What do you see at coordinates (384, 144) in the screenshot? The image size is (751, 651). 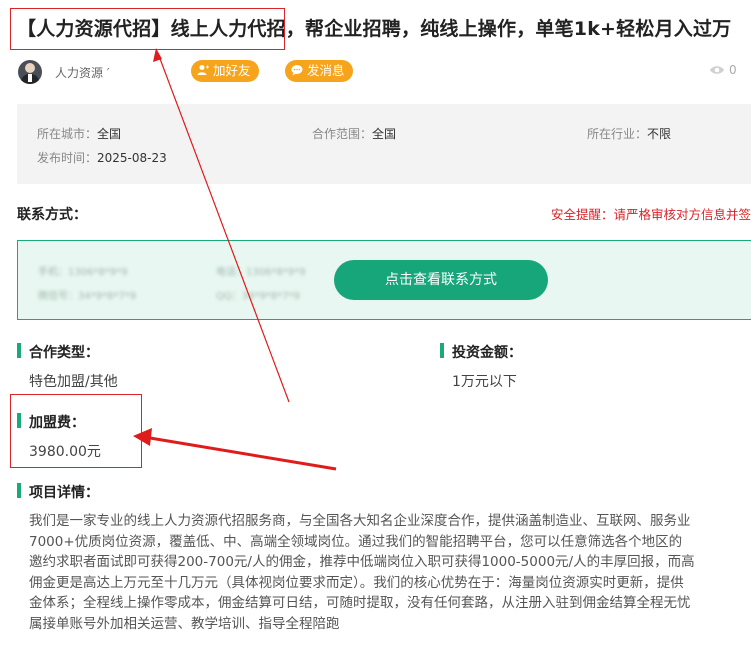 I see `info-box: 所在城市：全国 合作范围：全国 所在行业：不限 发布时间：2025-08-23` at bounding box center [384, 144].